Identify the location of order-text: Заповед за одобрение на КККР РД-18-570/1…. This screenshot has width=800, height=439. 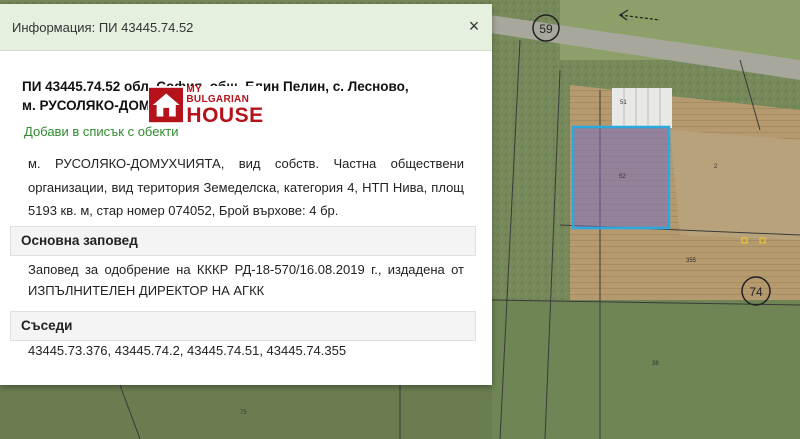
(246, 280).